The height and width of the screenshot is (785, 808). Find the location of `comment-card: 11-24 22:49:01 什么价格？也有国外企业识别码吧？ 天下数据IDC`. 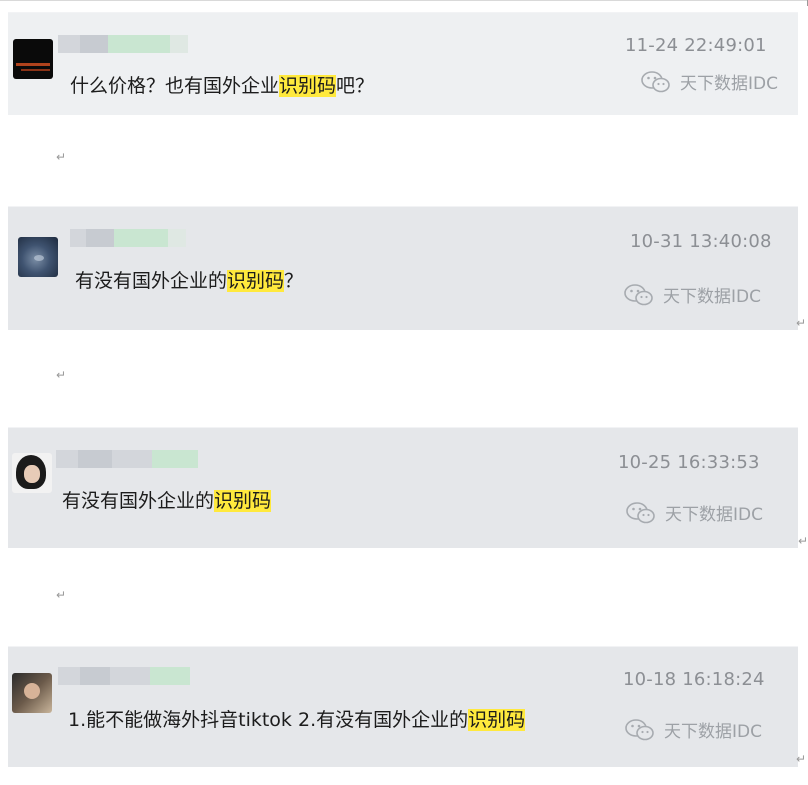

comment-card: 11-24 22:49:01 什么价格？也有国外企业识别码吧？ 天下数据IDC is located at coordinates (403, 63).